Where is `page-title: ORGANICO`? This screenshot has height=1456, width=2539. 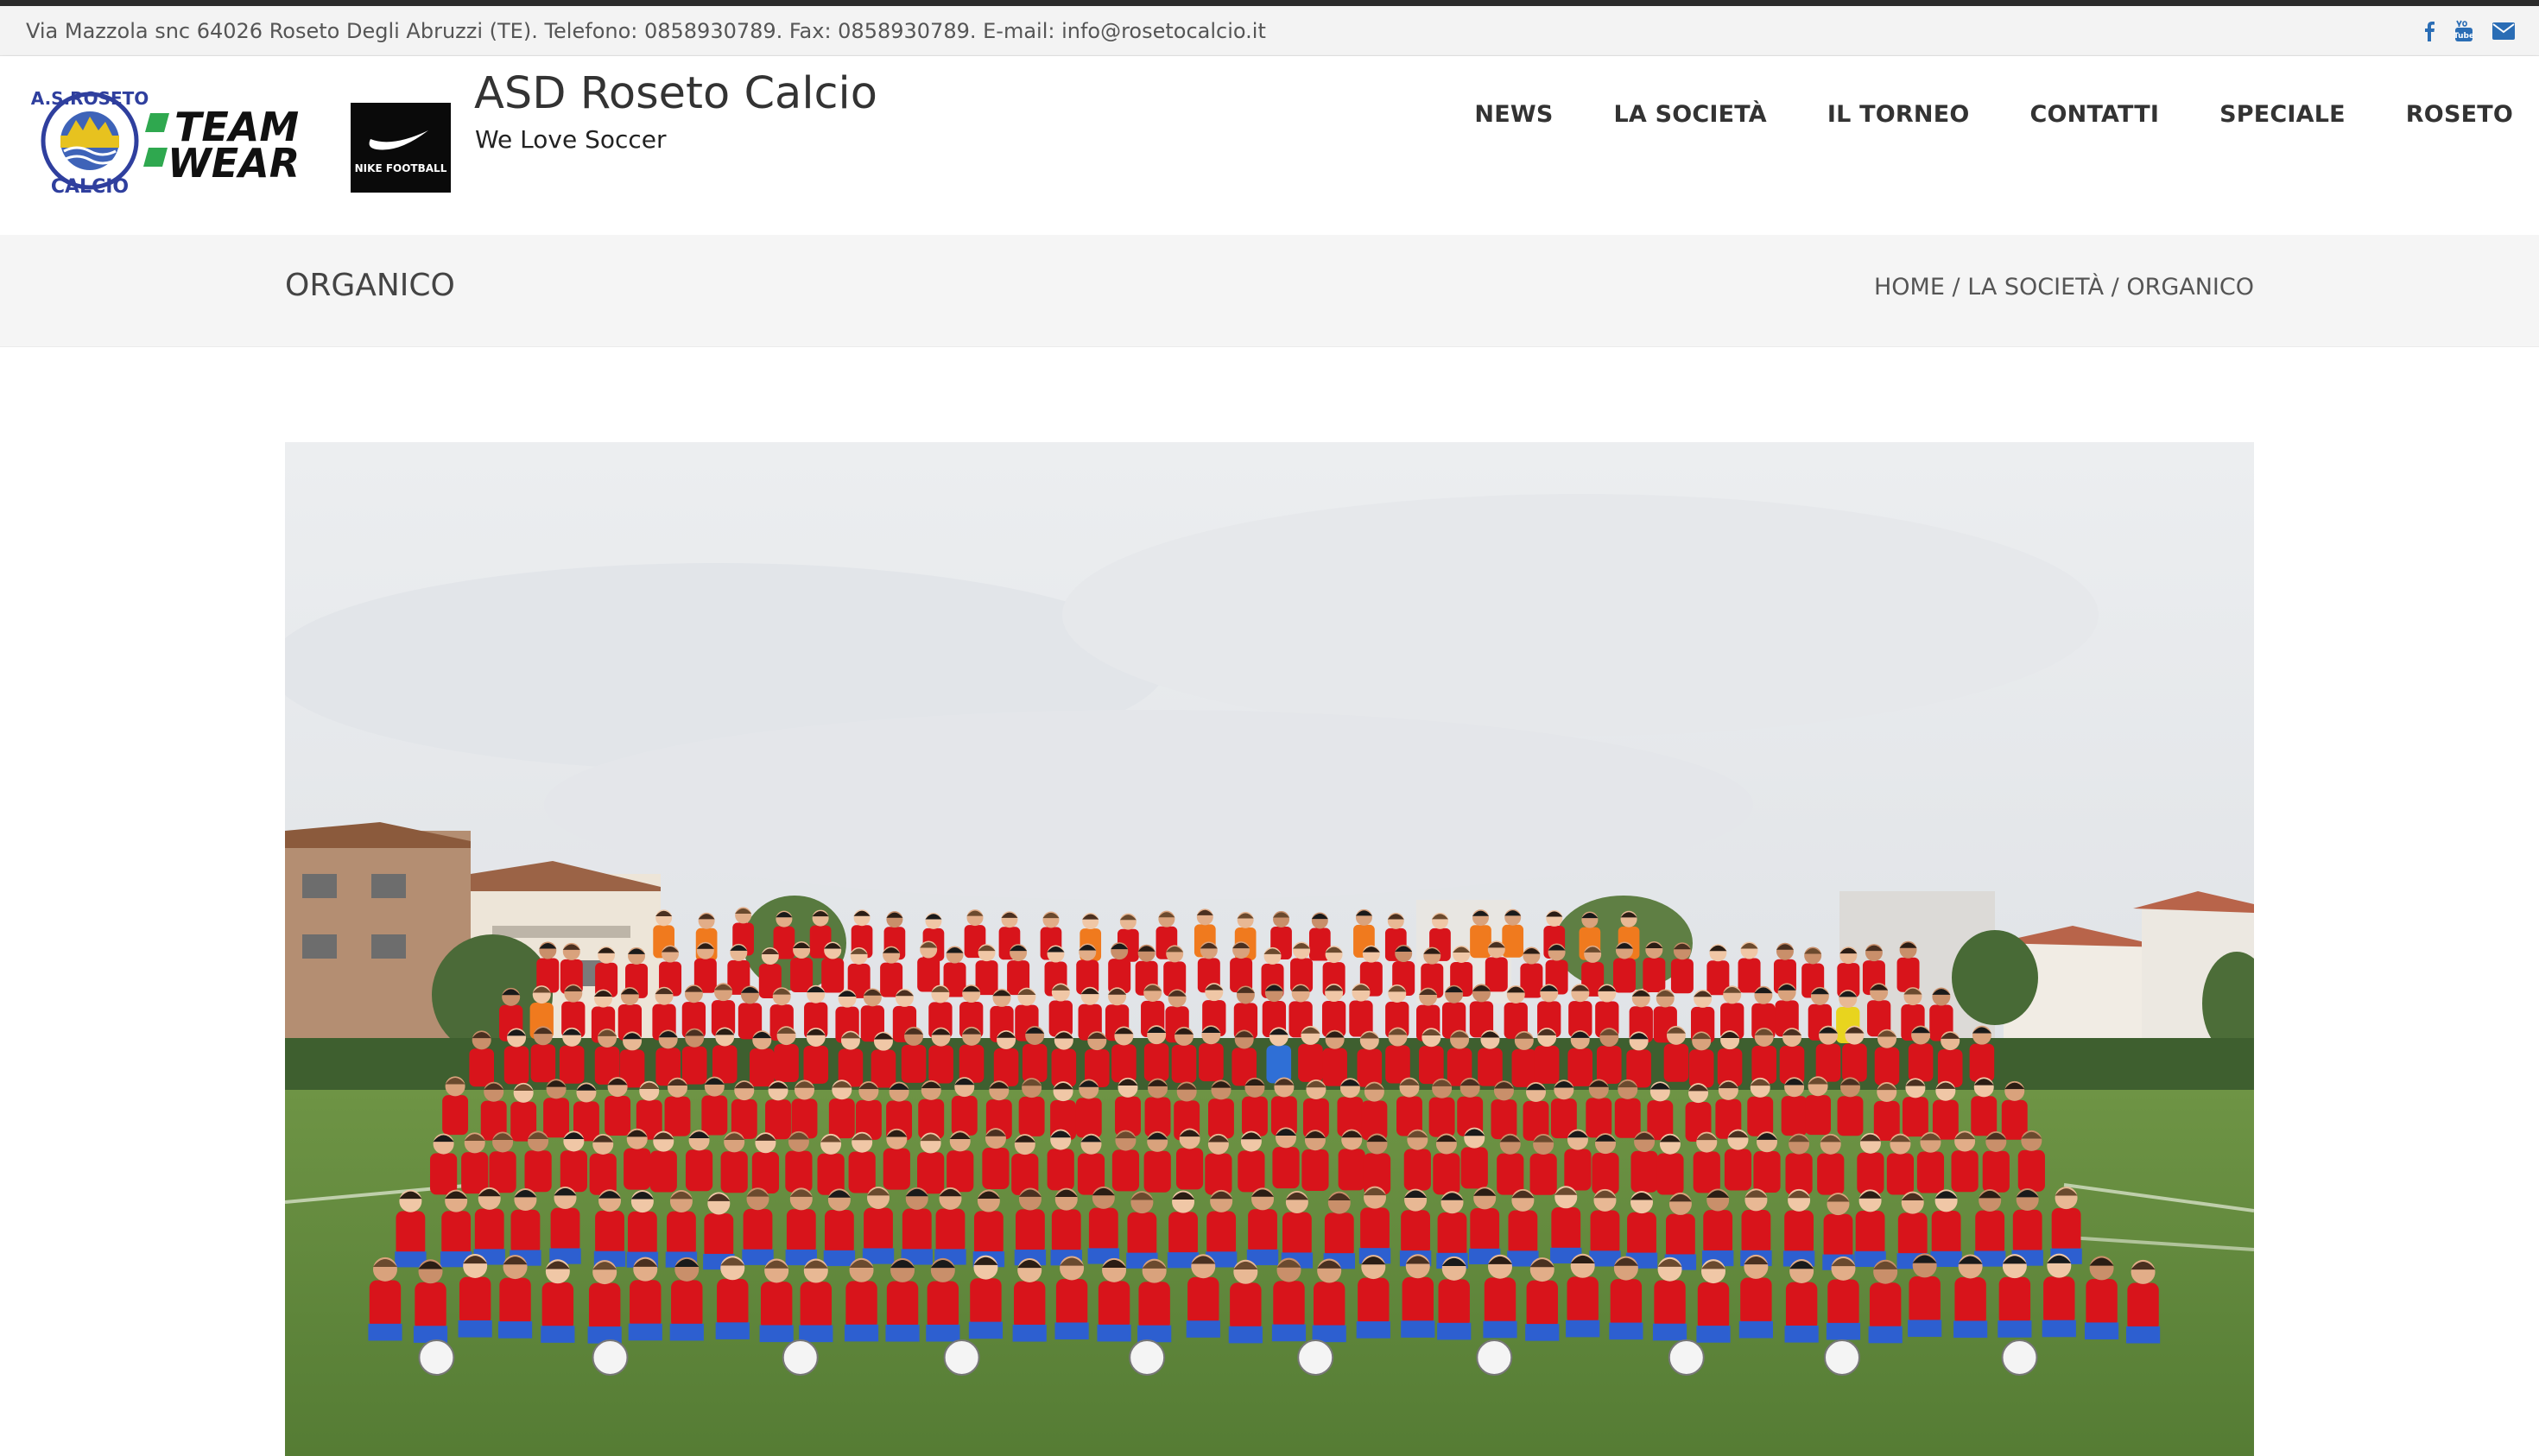
page-title: ORGANICO is located at coordinates (370, 285).